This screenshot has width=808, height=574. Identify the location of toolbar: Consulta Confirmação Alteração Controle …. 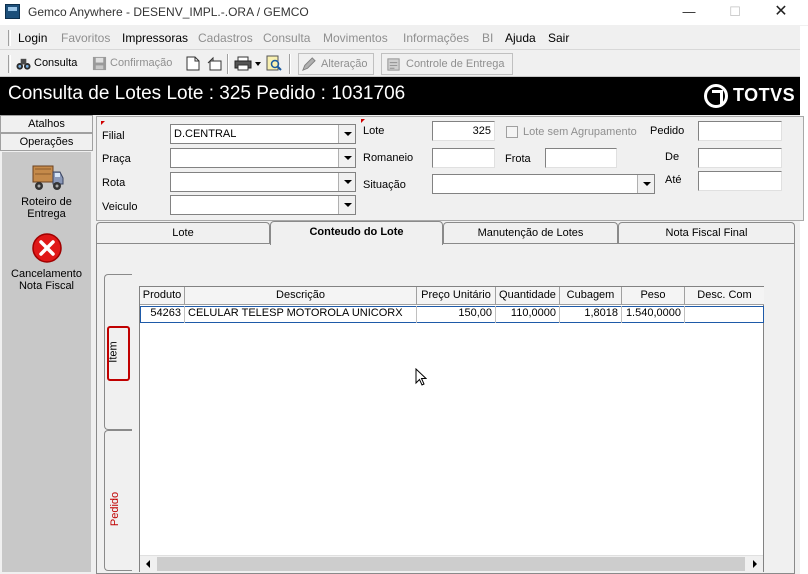
(404, 64).